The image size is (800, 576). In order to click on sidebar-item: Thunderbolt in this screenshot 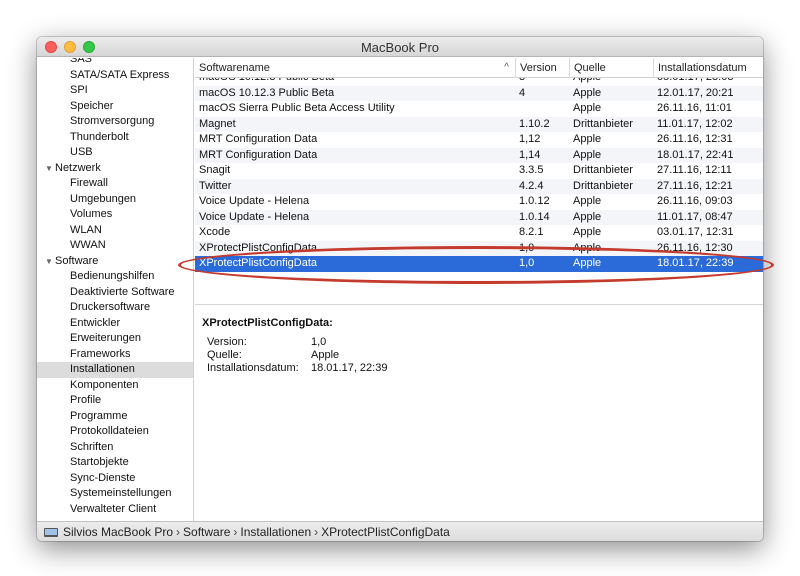, I will do `click(115, 138)`.